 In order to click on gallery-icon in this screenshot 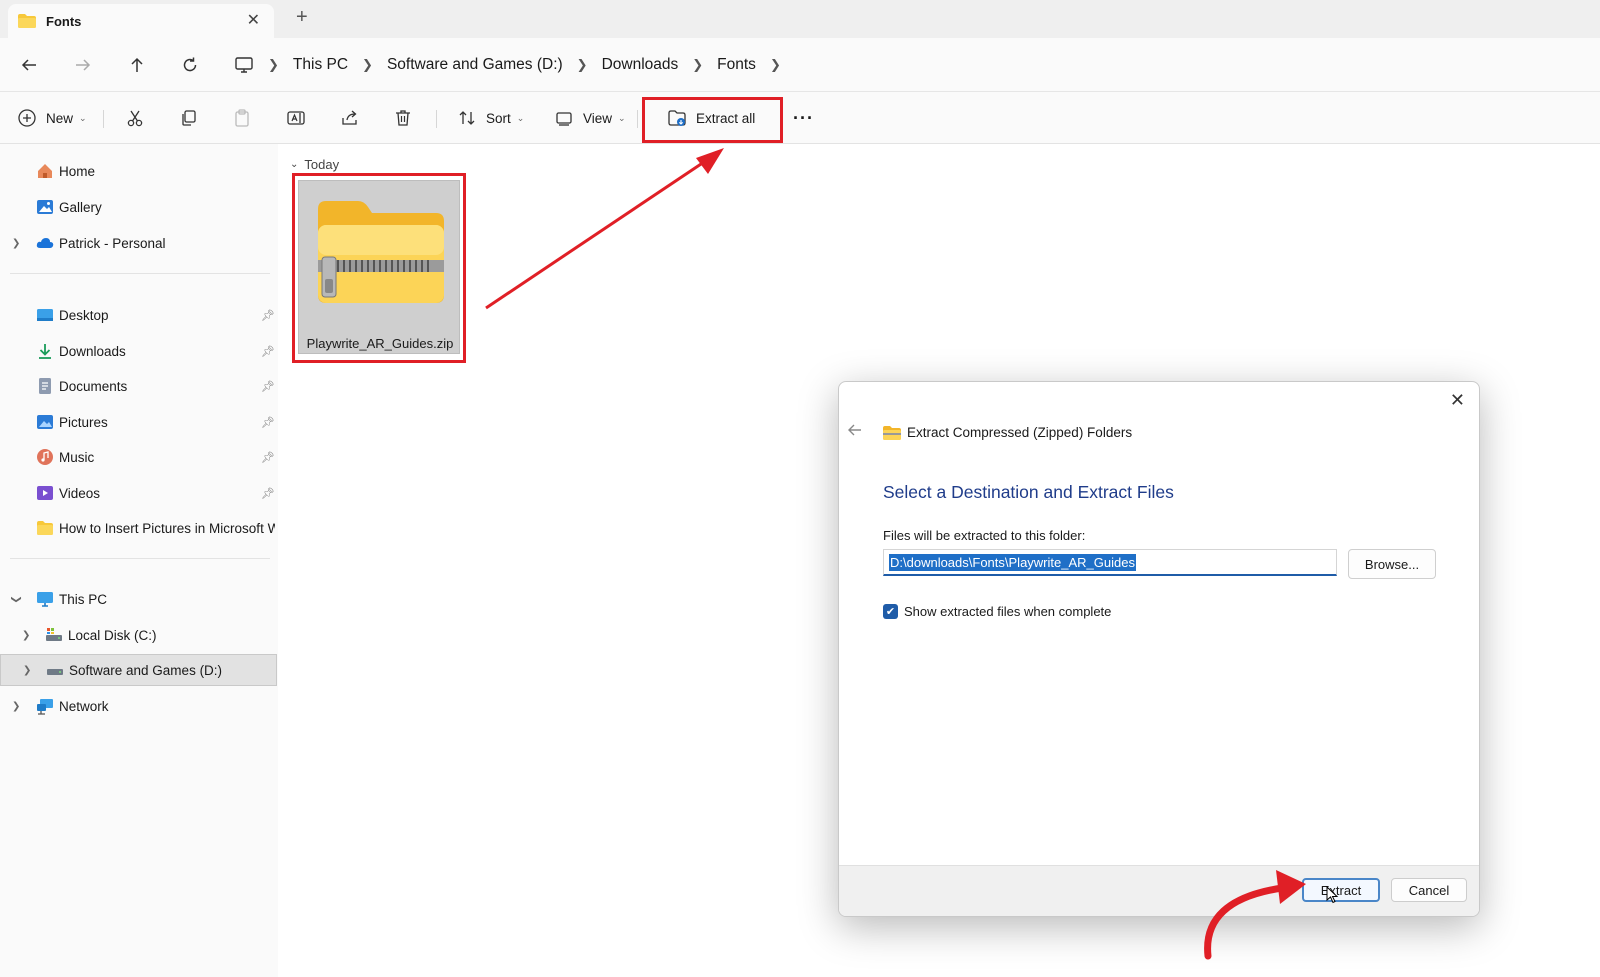, I will do `click(45, 207)`.